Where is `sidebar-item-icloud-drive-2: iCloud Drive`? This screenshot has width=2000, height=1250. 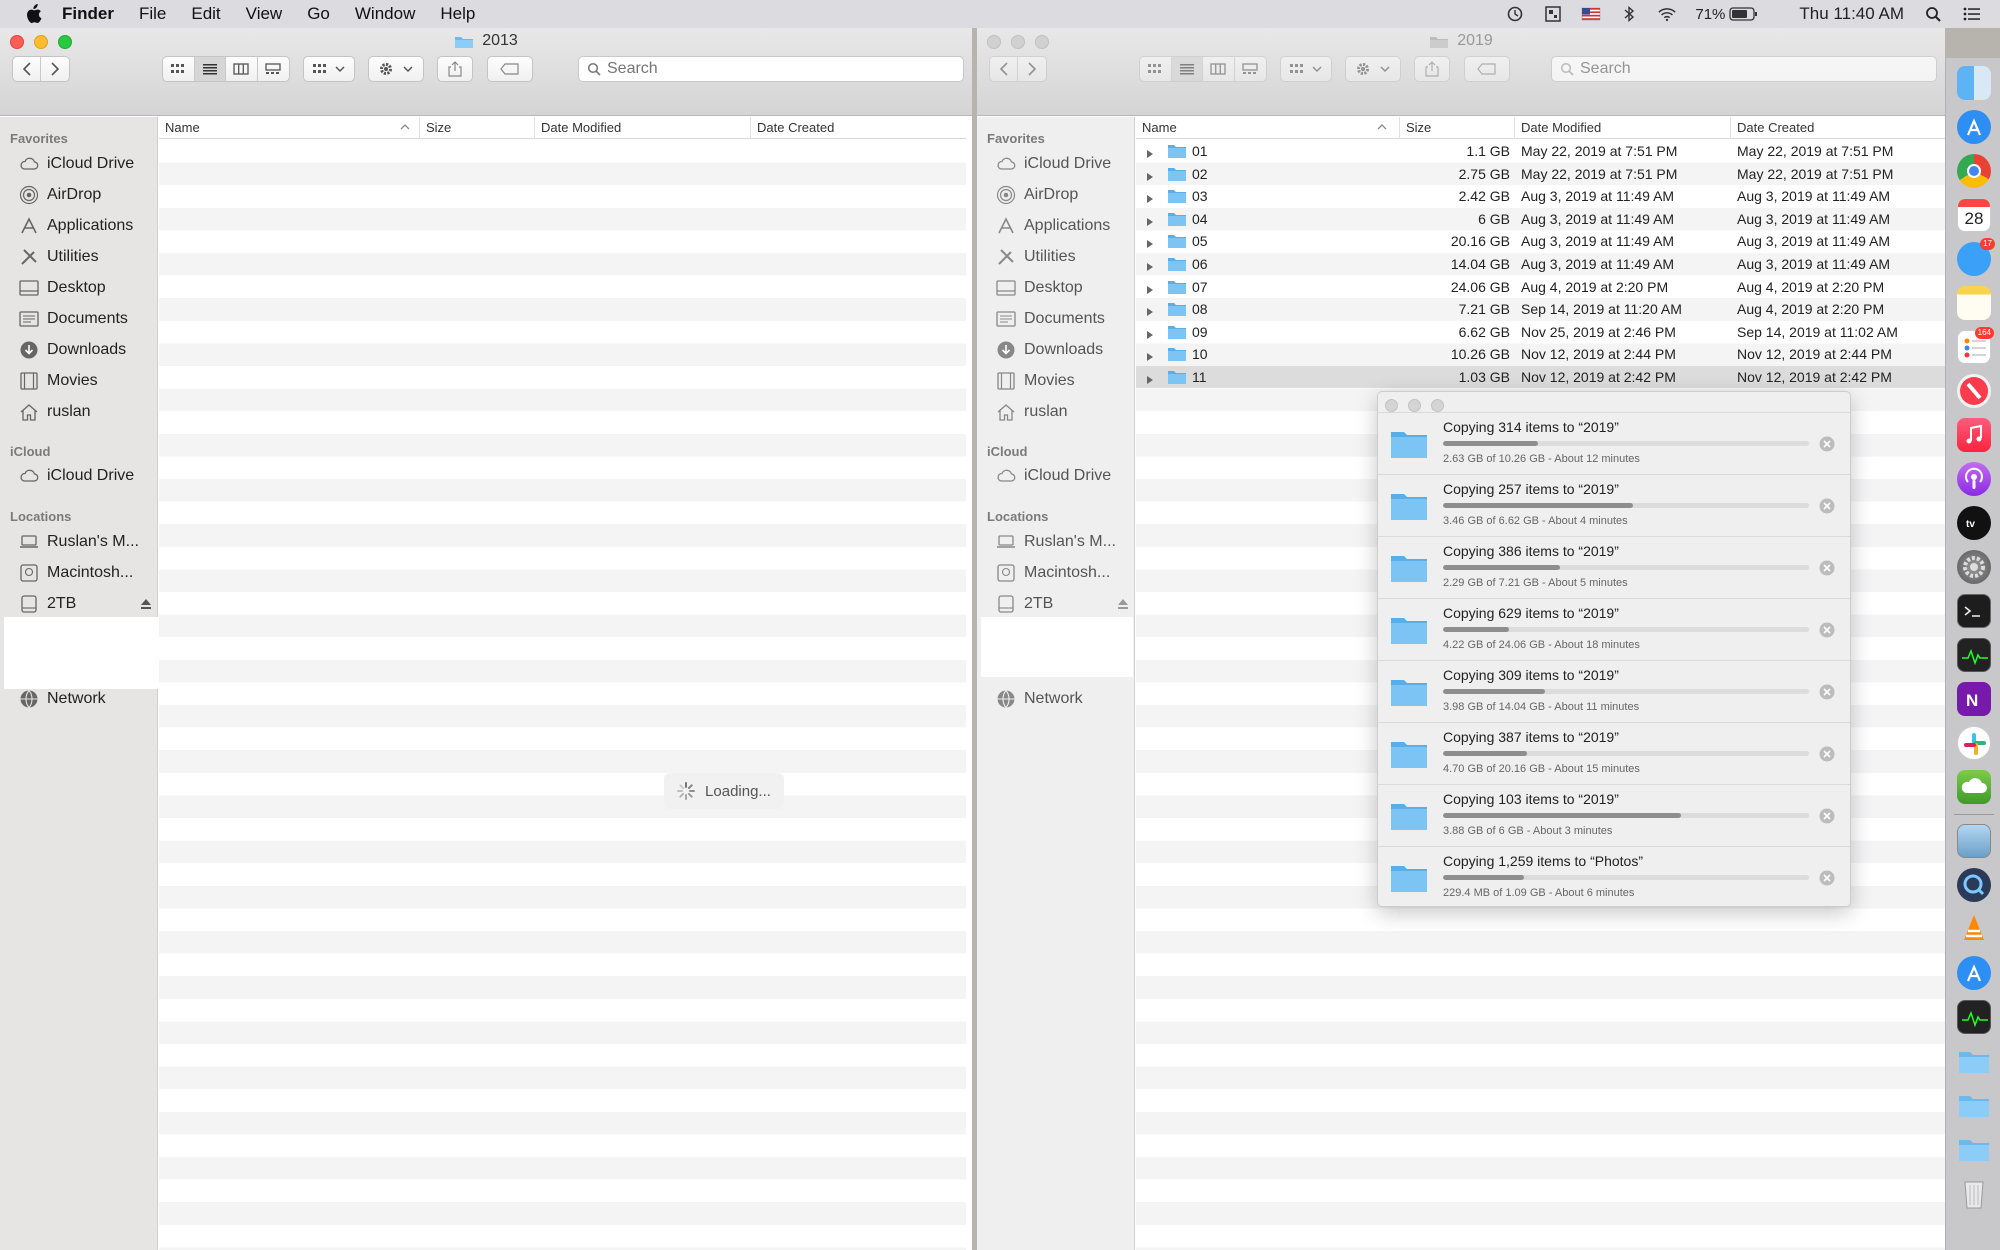 sidebar-item-icloud-drive-2: iCloud Drive is located at coordinates (1063, 476).